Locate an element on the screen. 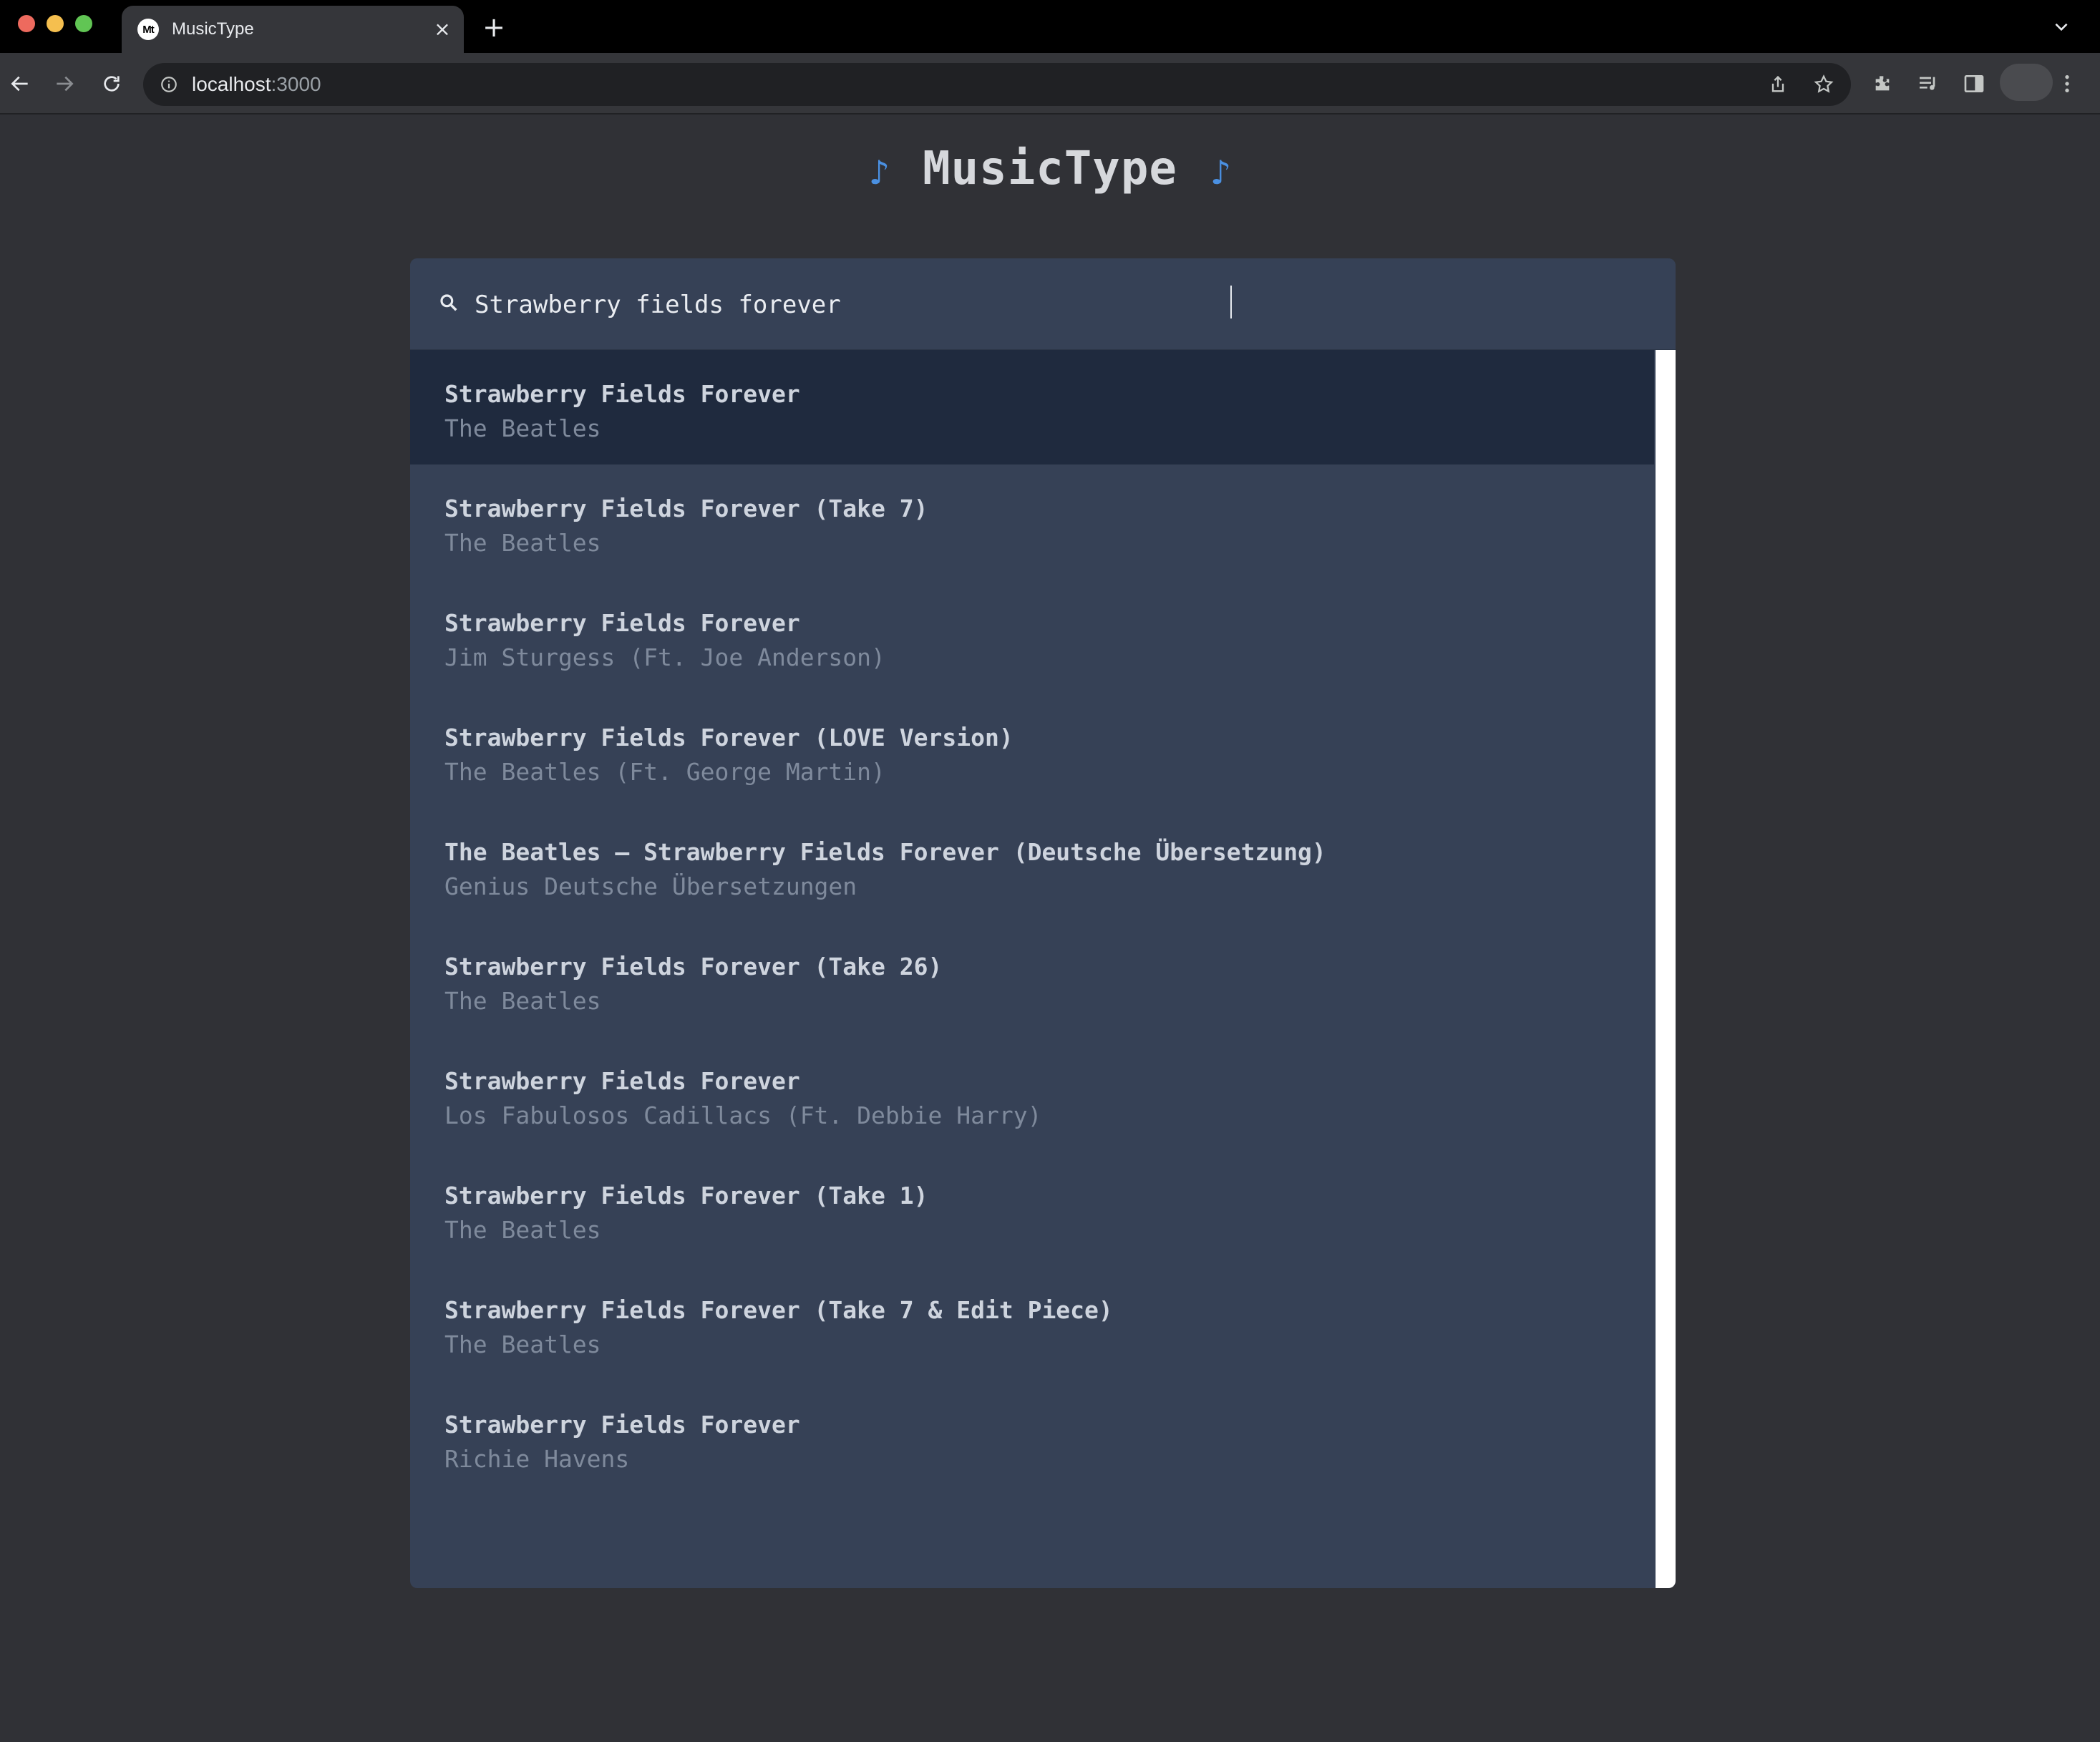 This screenshot has height=1742, width=2100. browser-toolbar: localhost:3000 is located at coordinates (1050, 84).